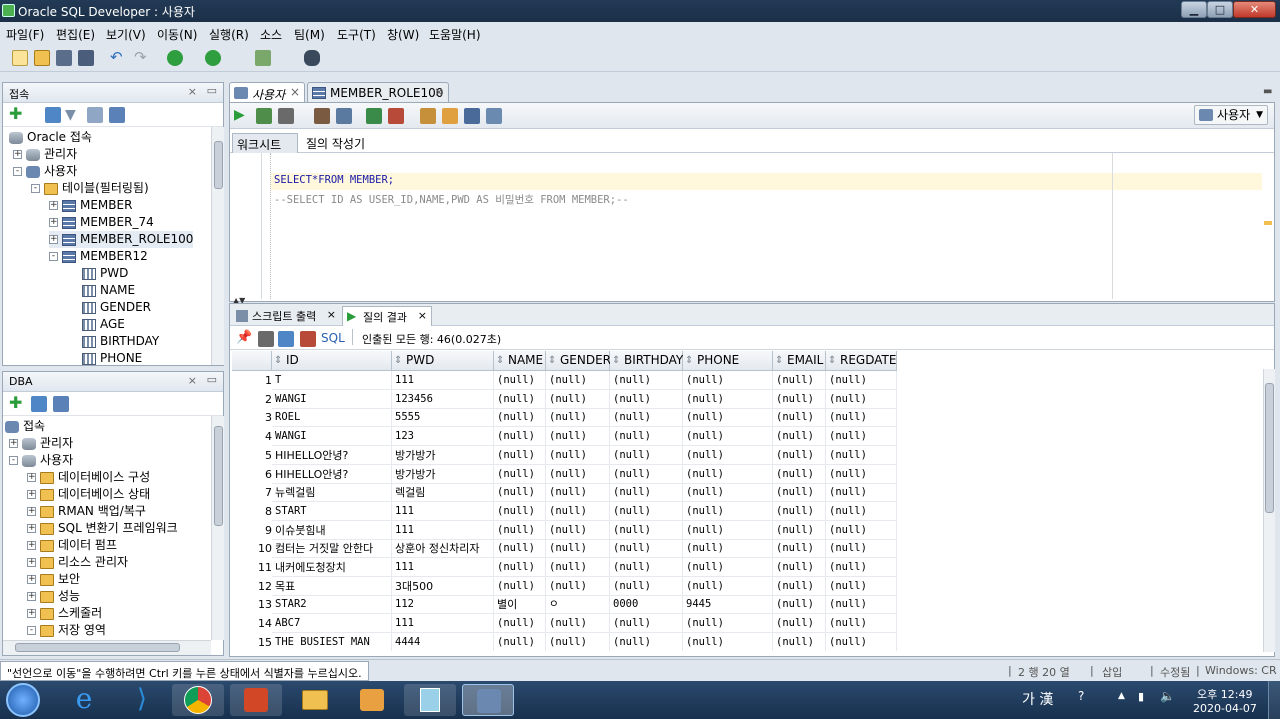 The image size is (1280, 719). What do you see at coordinates (110, 307) in the screenshot?
I see `tree-node: GENDER` at bounding box center [110, 307].